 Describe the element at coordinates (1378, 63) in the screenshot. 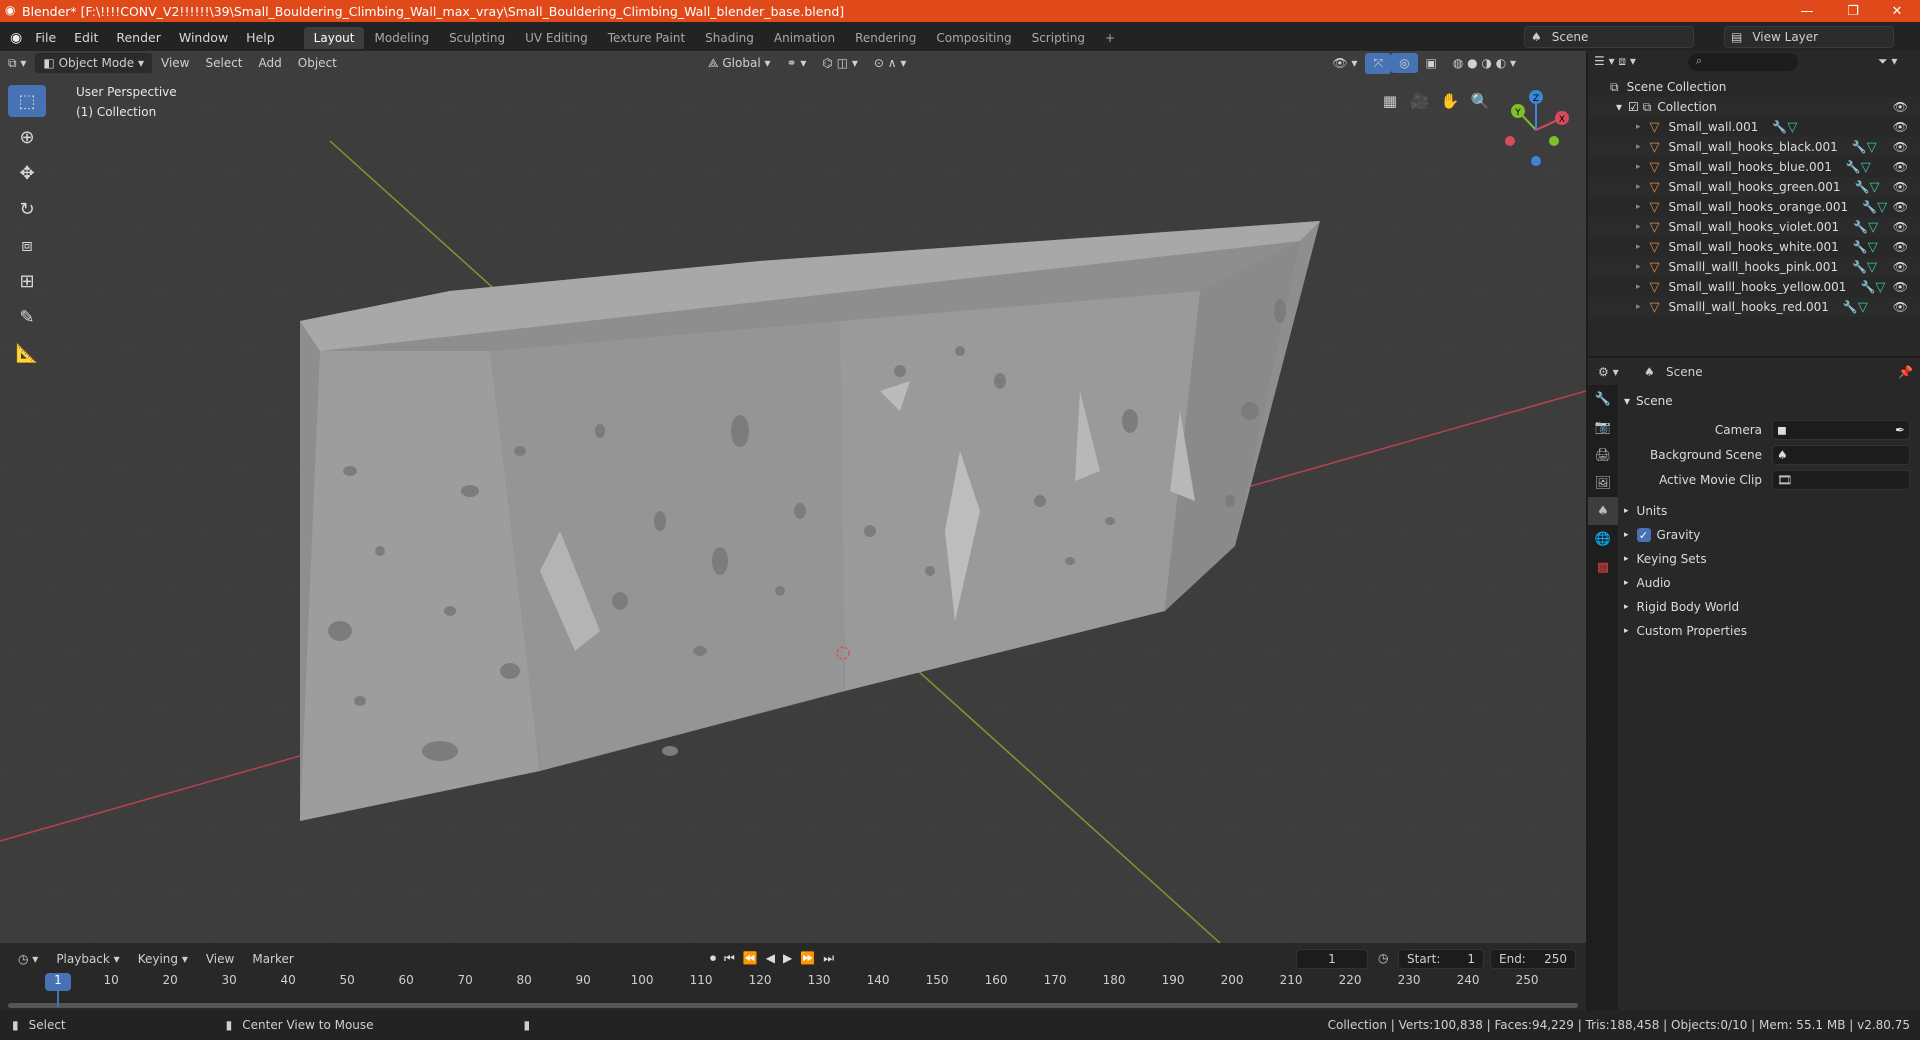

I see `gizmo-toggle-icon: ⤧` at that location.